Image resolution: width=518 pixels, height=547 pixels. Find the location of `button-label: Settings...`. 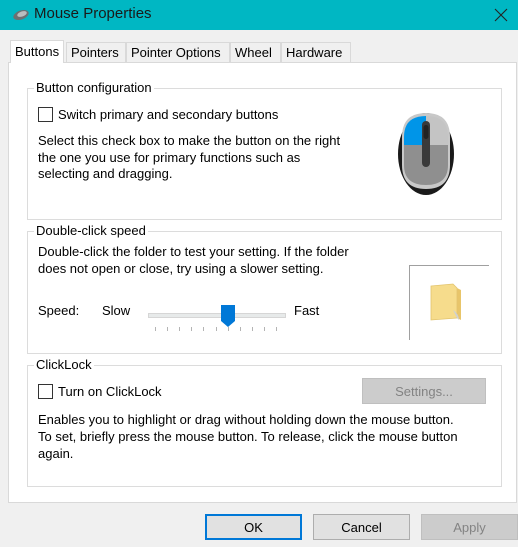

button-label: Settings... is located at coordinates (424, 391).